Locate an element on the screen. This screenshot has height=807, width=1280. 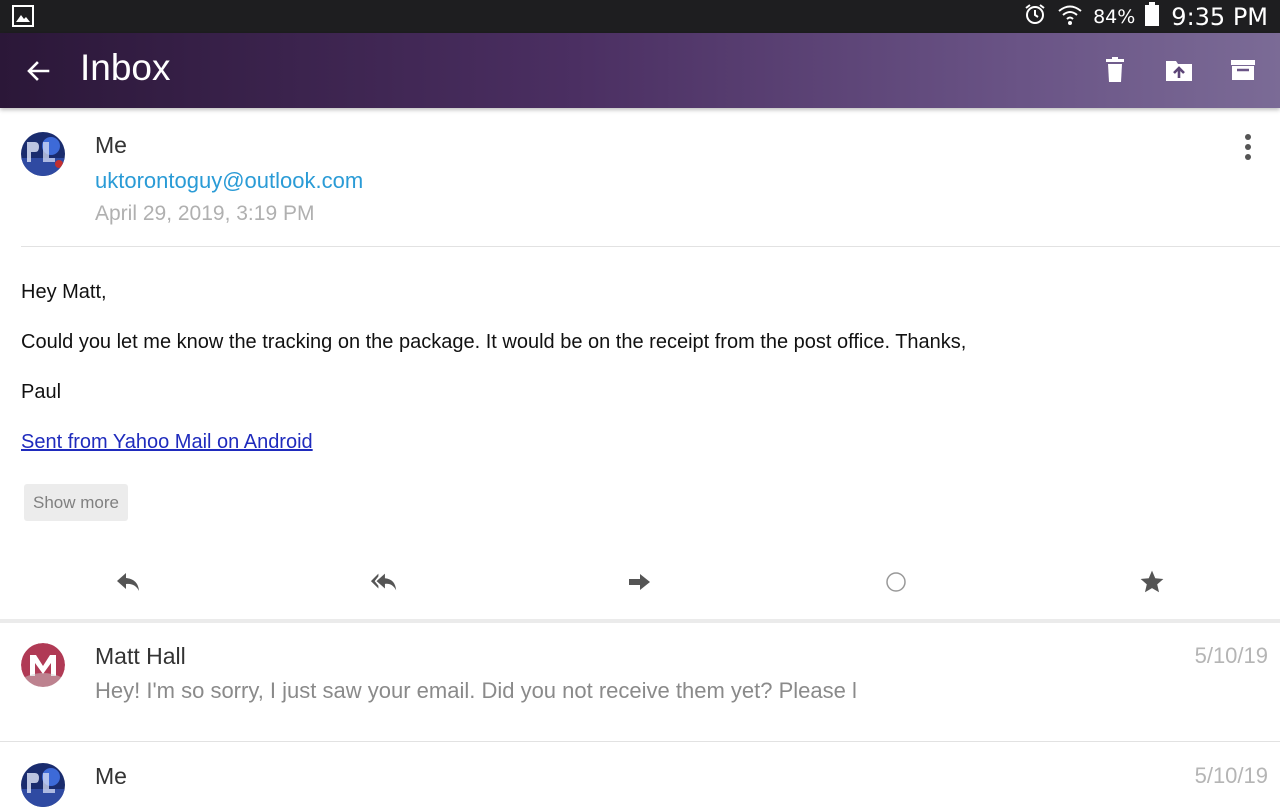
wifi-icon is located at coordinates (1070, 16).